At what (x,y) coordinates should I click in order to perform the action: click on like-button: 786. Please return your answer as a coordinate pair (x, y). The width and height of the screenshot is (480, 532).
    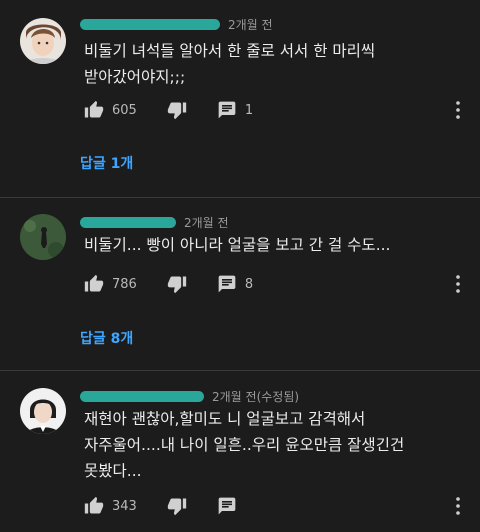
    Looking at the image, I should click on (110, 284).